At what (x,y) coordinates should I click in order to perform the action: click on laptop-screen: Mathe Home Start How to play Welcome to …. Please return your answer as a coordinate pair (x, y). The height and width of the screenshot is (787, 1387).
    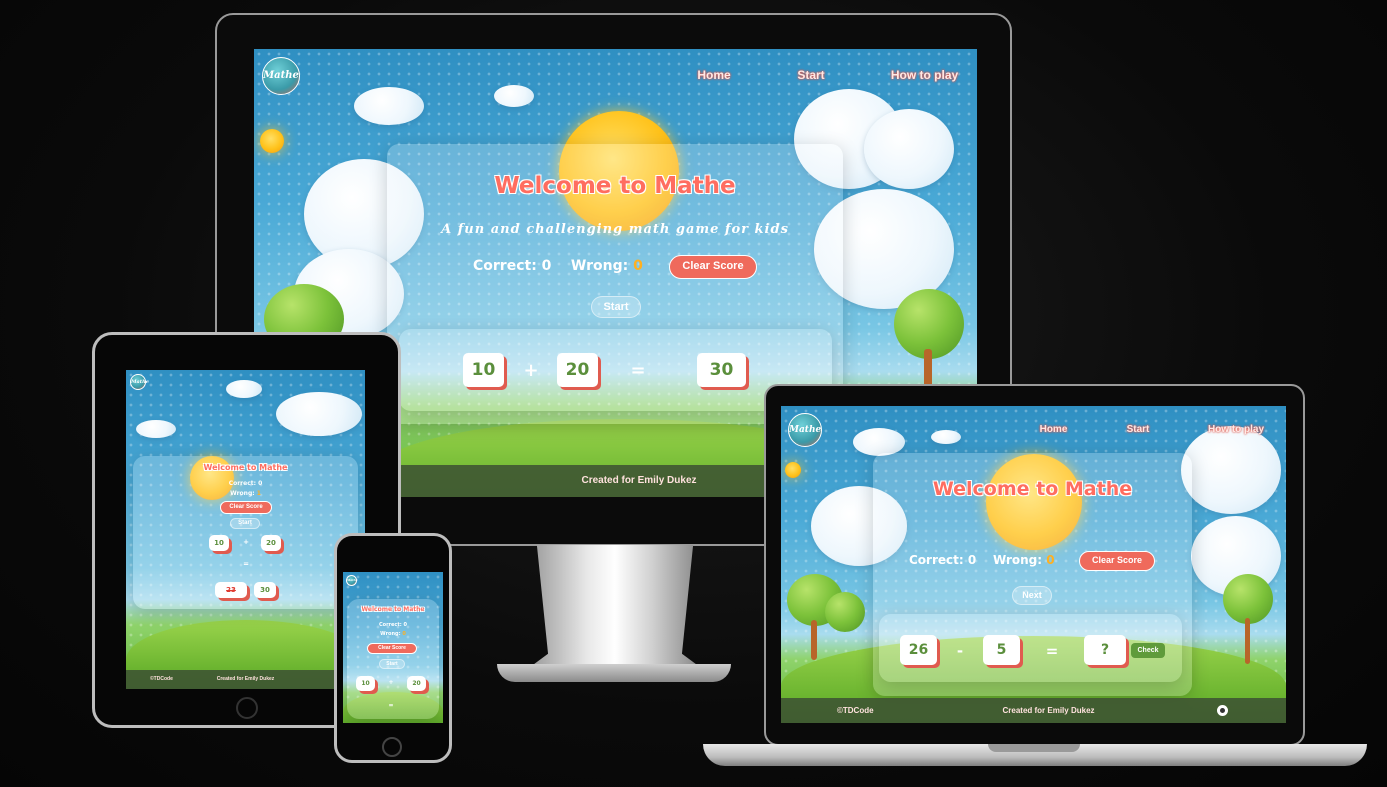
    Looking at the image, I should click on (1033, 564).